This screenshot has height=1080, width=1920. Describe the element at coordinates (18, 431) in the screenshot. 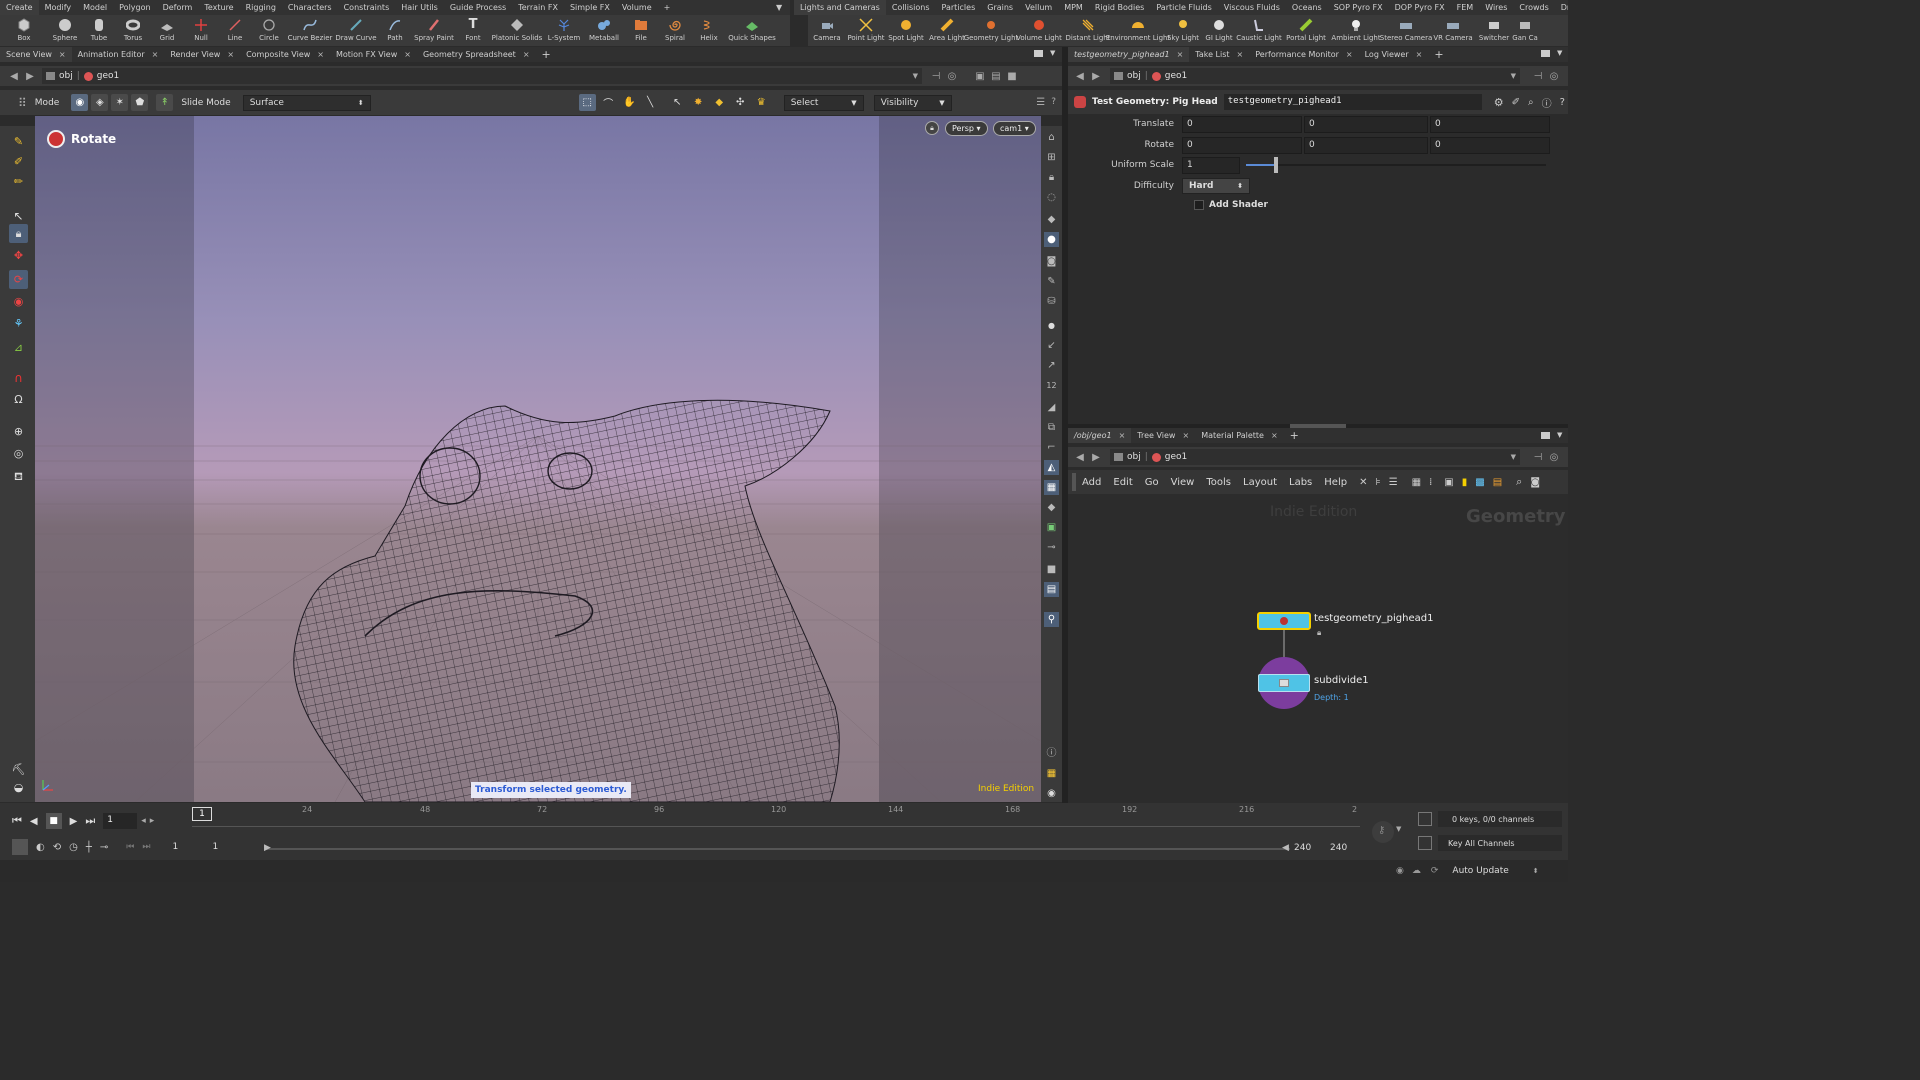

I see `view-tool: ⊕` at that location.